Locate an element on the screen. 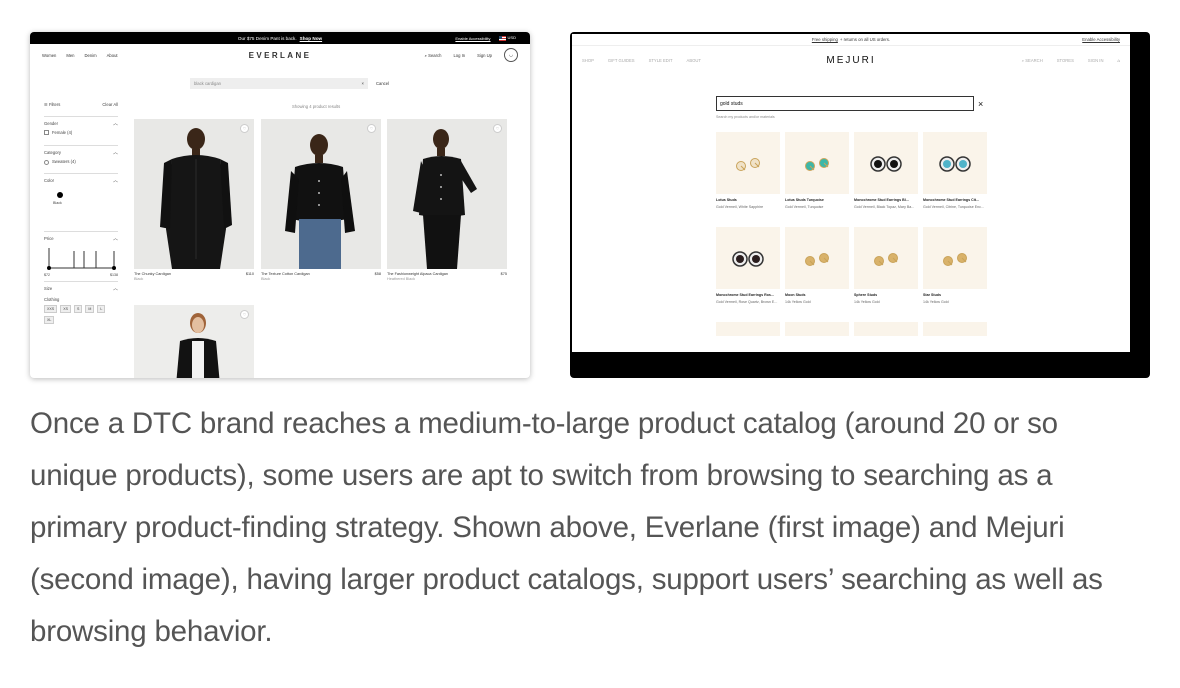 This screenshot has width=1180, height=688. nav-search: ⌕ Search is located at coordinates (433, 55).